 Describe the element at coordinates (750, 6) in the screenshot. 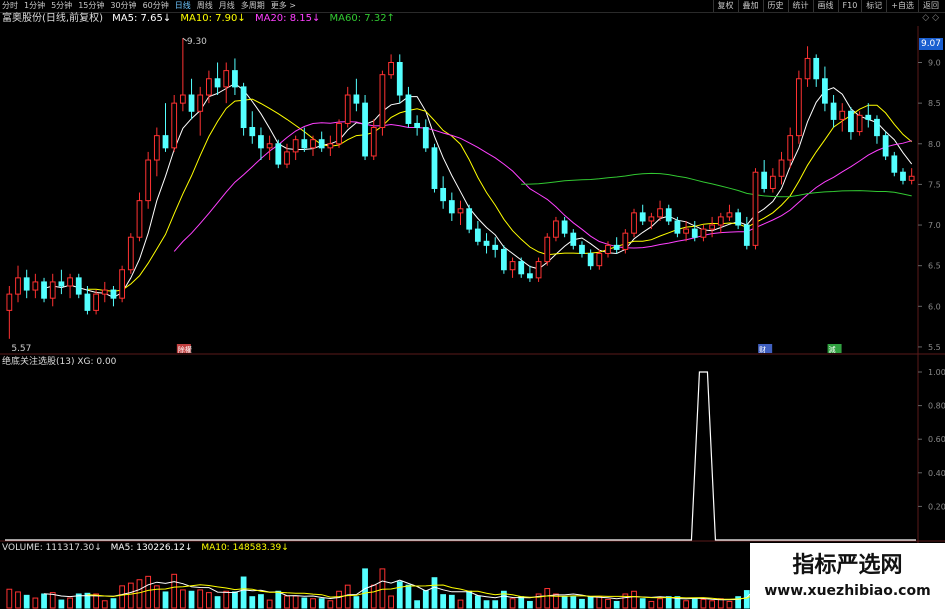

I see `tool-button: 叠加` at that location.